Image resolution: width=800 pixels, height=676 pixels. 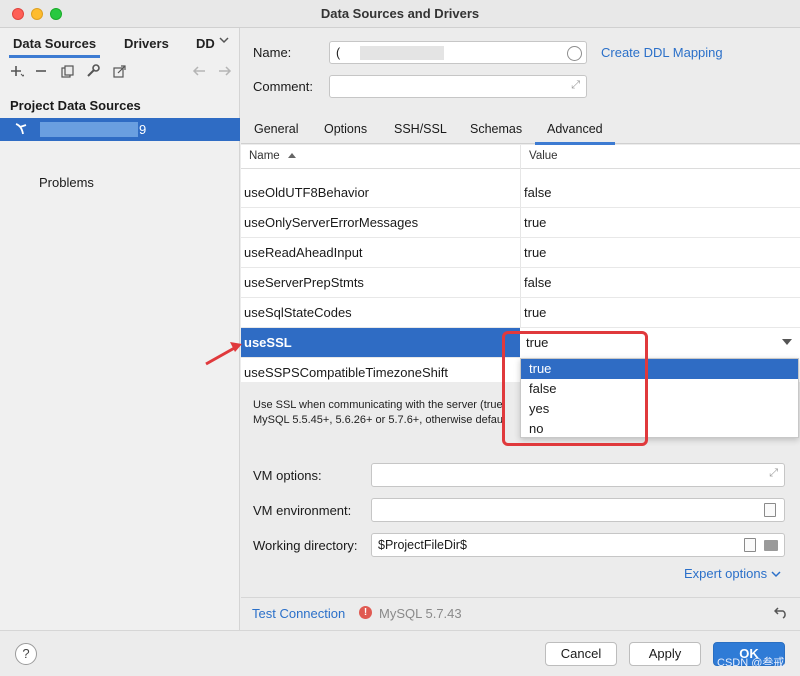 What do you see at coordinates (21, 130) in the screenshot?
I see `mysql-dolphin-icon` at bounding box center [21, 130].